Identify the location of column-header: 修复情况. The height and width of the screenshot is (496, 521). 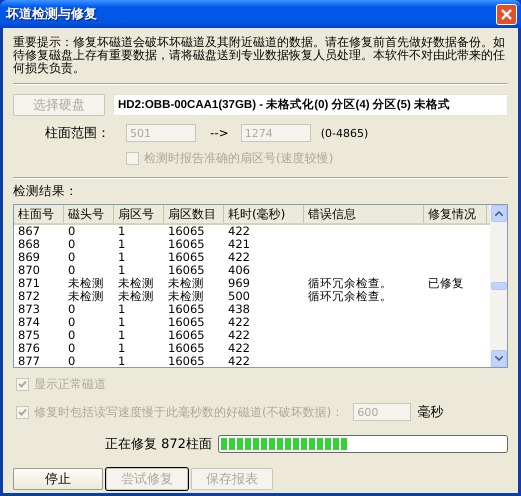
(455, 214).